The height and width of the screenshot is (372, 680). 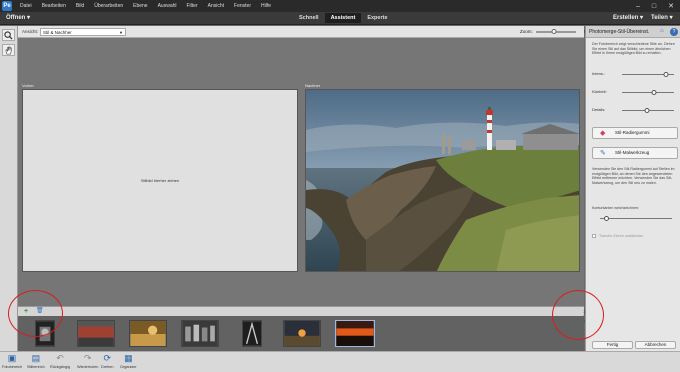 I want to click on hide-transfer-checkbox: Transfer-Ebene ausblenden, so click(x=617, y=236).